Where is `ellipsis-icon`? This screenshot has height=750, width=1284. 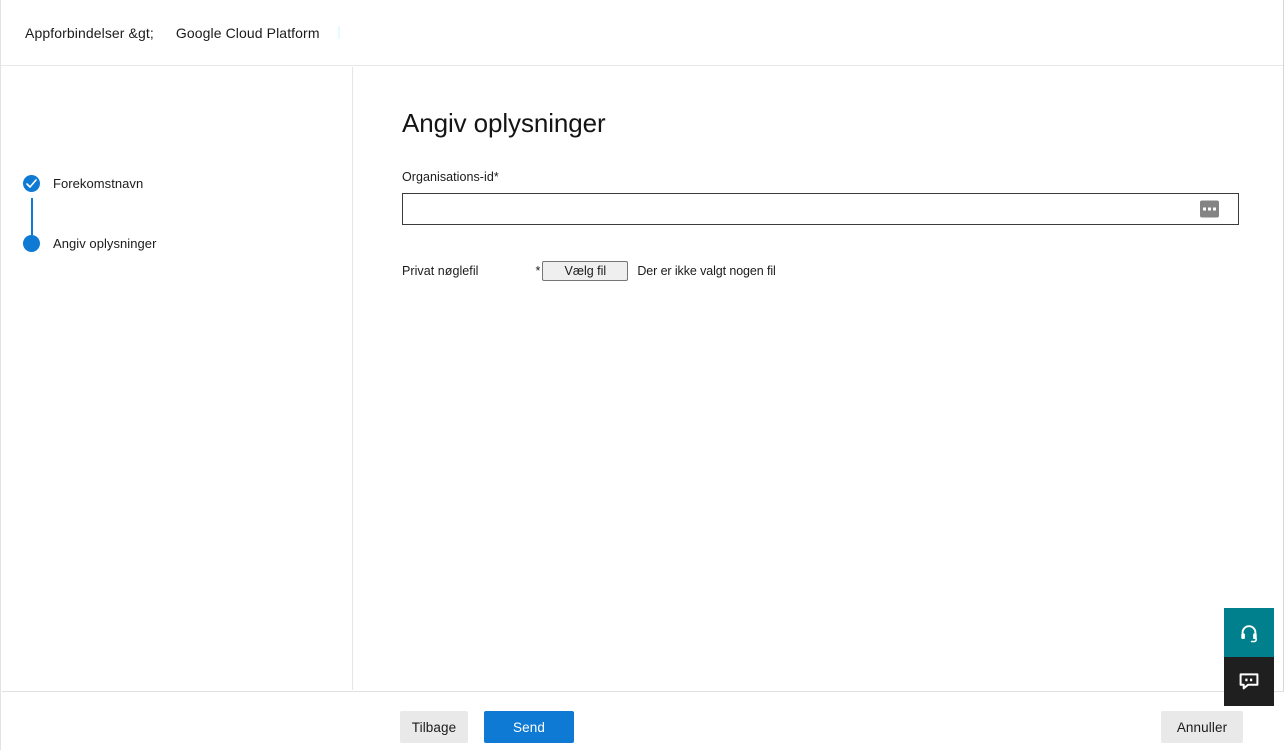
ellipsis-icon is located at coordinates (1209, 209).